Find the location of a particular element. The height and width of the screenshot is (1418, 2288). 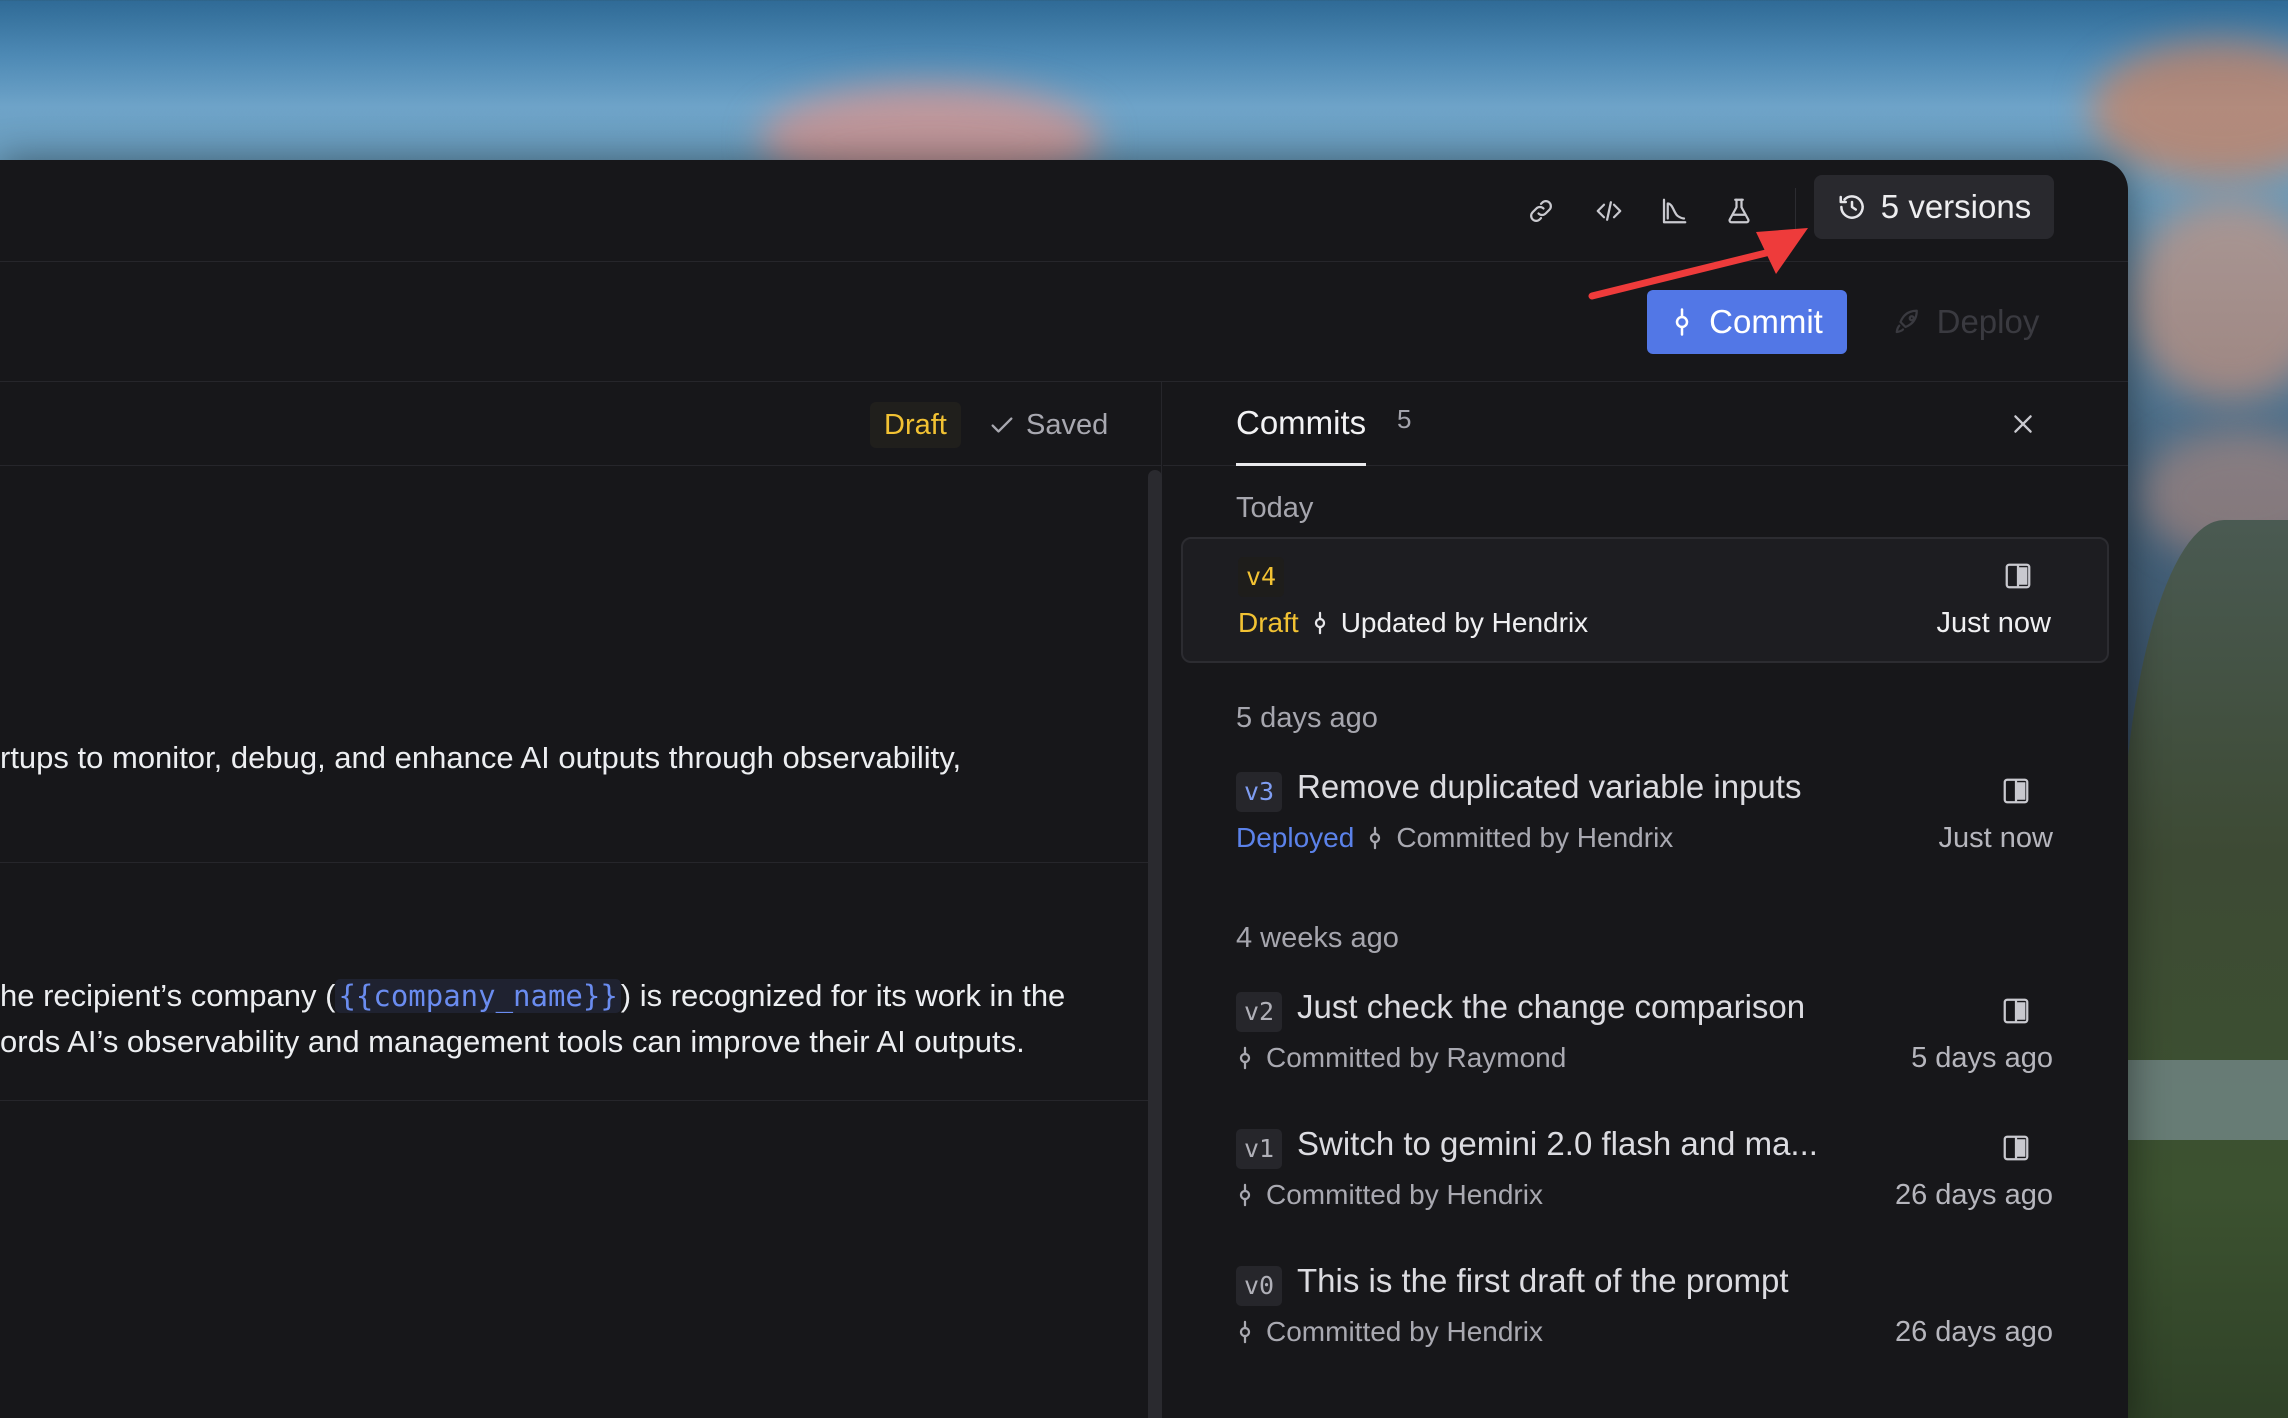

version-badge: v2 is located at coordinates (1259, 1012).